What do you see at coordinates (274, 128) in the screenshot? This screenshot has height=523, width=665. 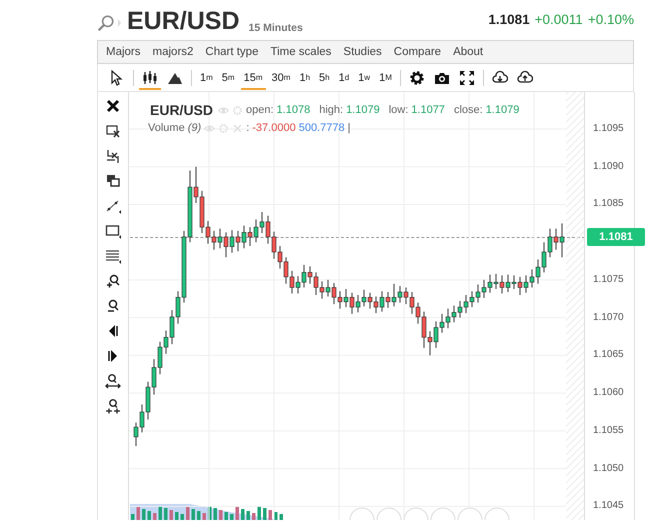 I see `volume-value: -37.0000` at bounding box center [274, 128].